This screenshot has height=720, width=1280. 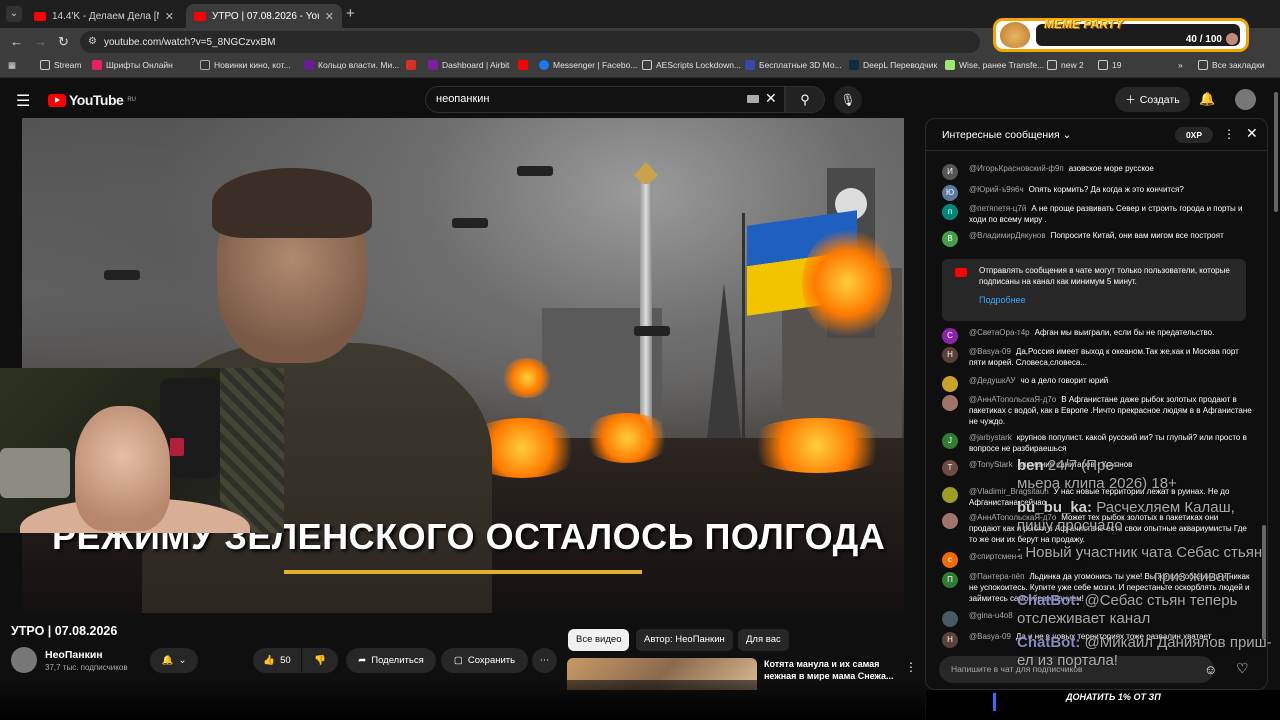 I want to click on bookmark-fonts: Шрифты Онлайн, so click(x=132, y=65).